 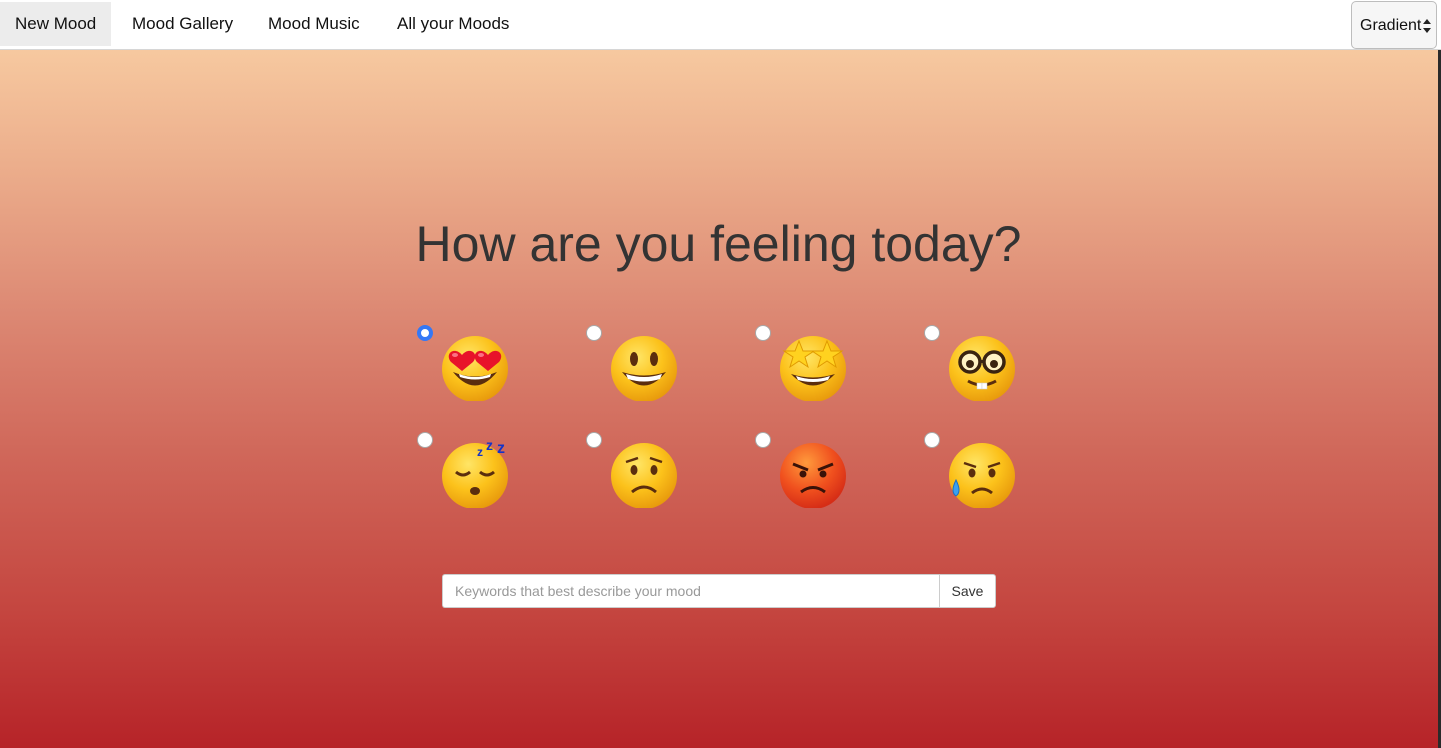 I want to click on mood-keywords-group: Save, so click(x=719, y=591).